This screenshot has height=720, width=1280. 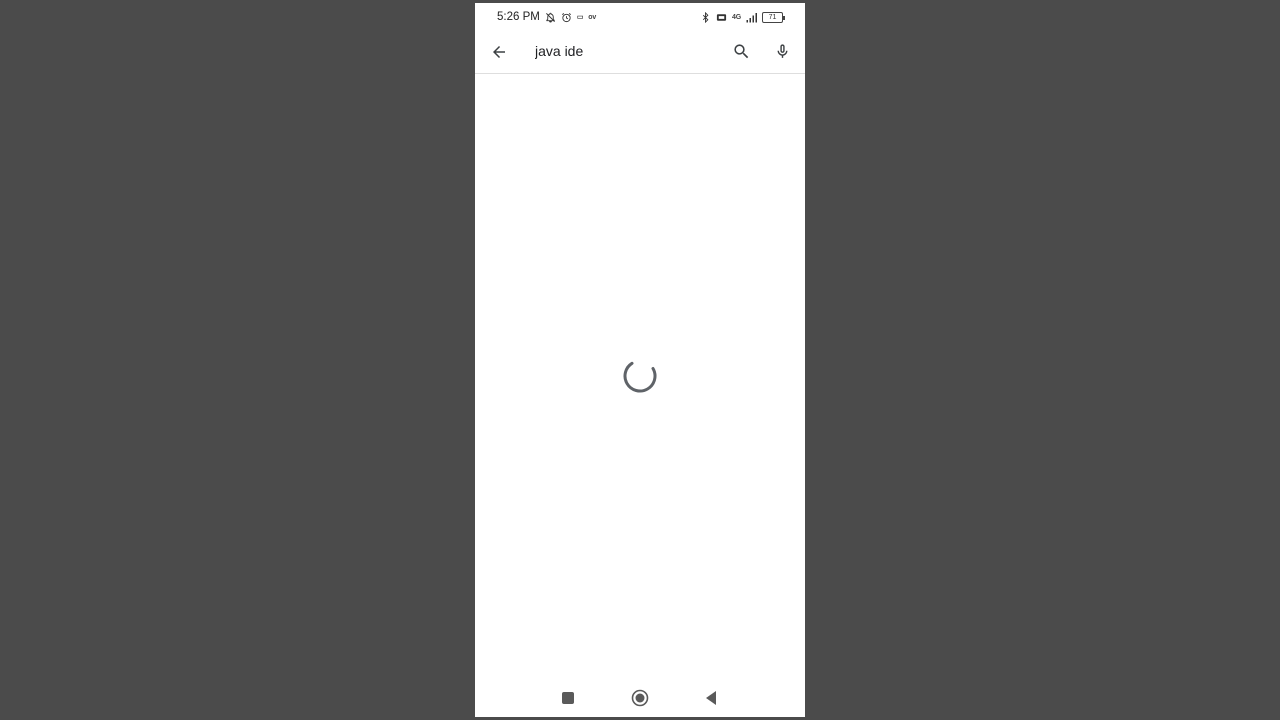 What do you see at coordinates (773, 17) in the screenshot?
I see `battery-icon: 71` at bounding box center [773, 17].